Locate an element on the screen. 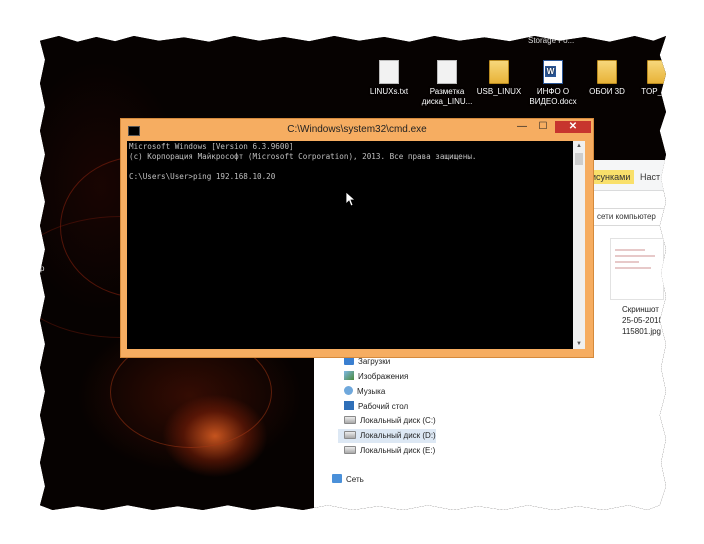 The image size is (704, 544). nav-item-pictures: Изображения is located at coordinates (376, 377).